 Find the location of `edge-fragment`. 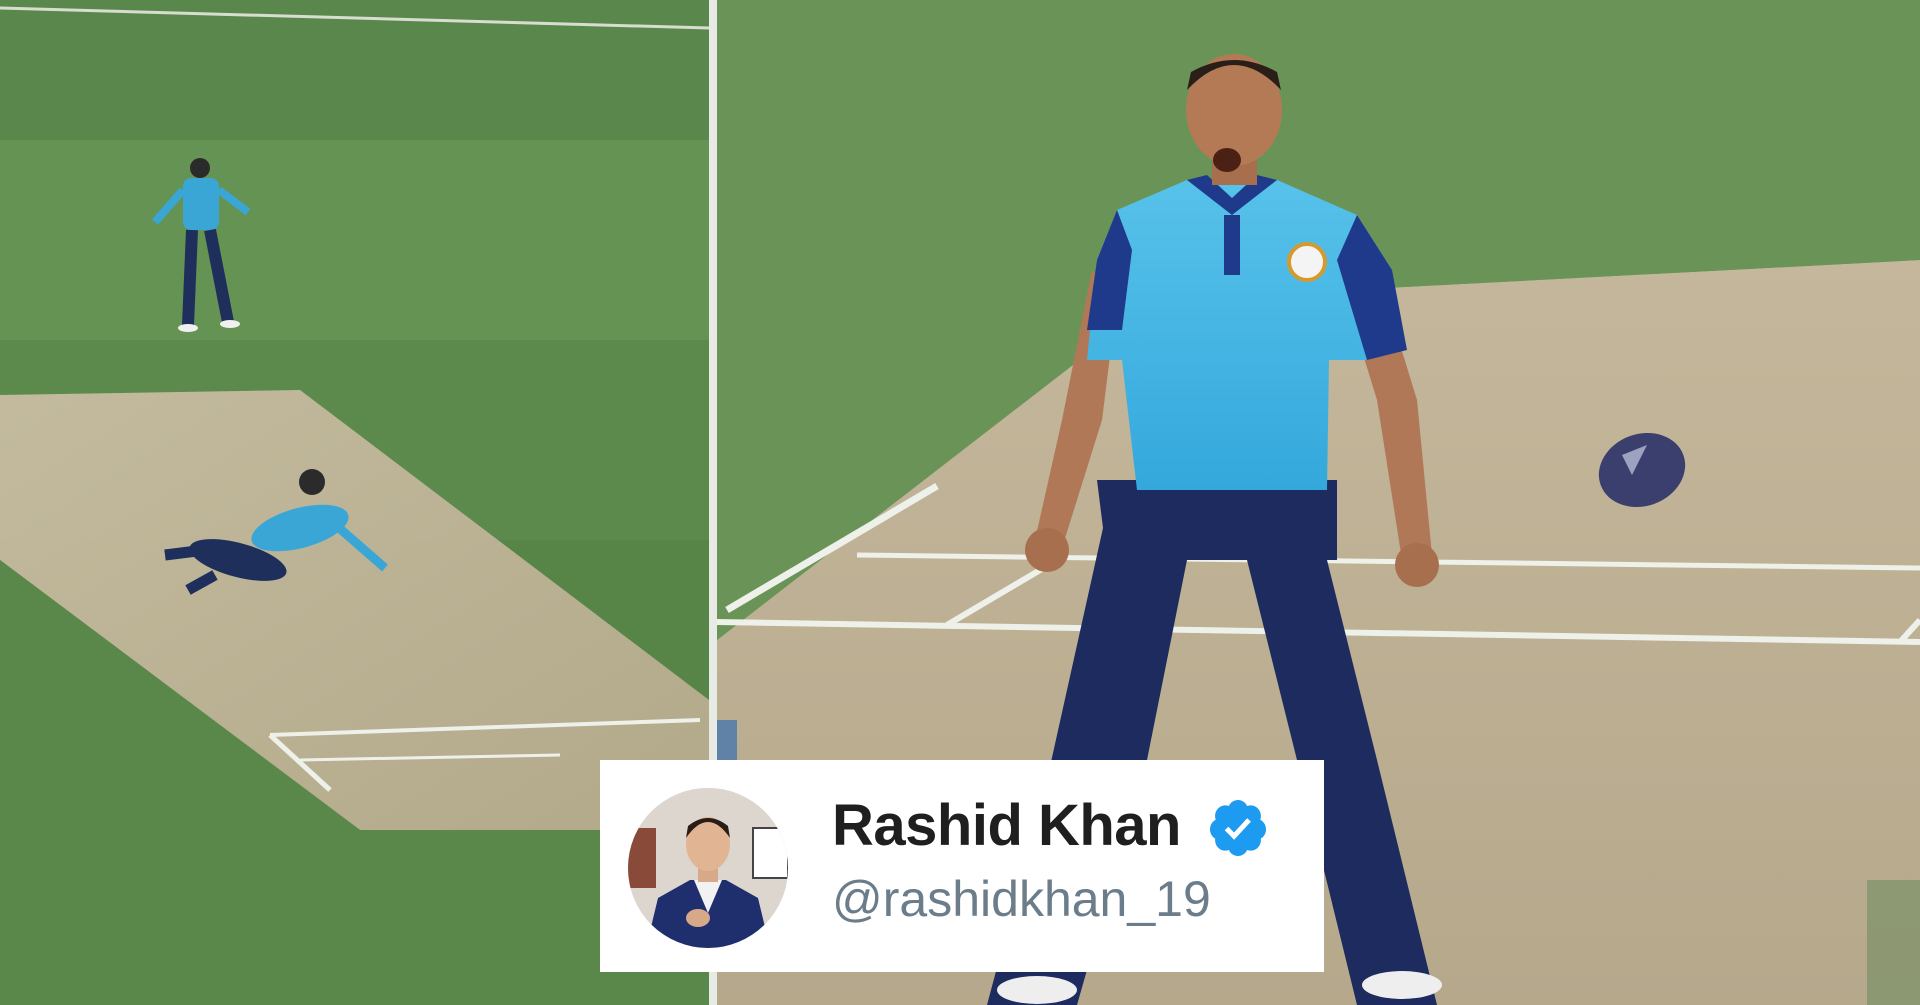

edge-fragment is located at coordinates (727, 740).